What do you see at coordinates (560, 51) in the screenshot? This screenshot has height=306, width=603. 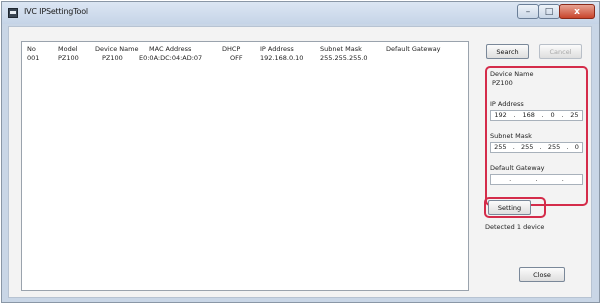 I see `cancel-button: Cancel` at bounding box center [560, 51].